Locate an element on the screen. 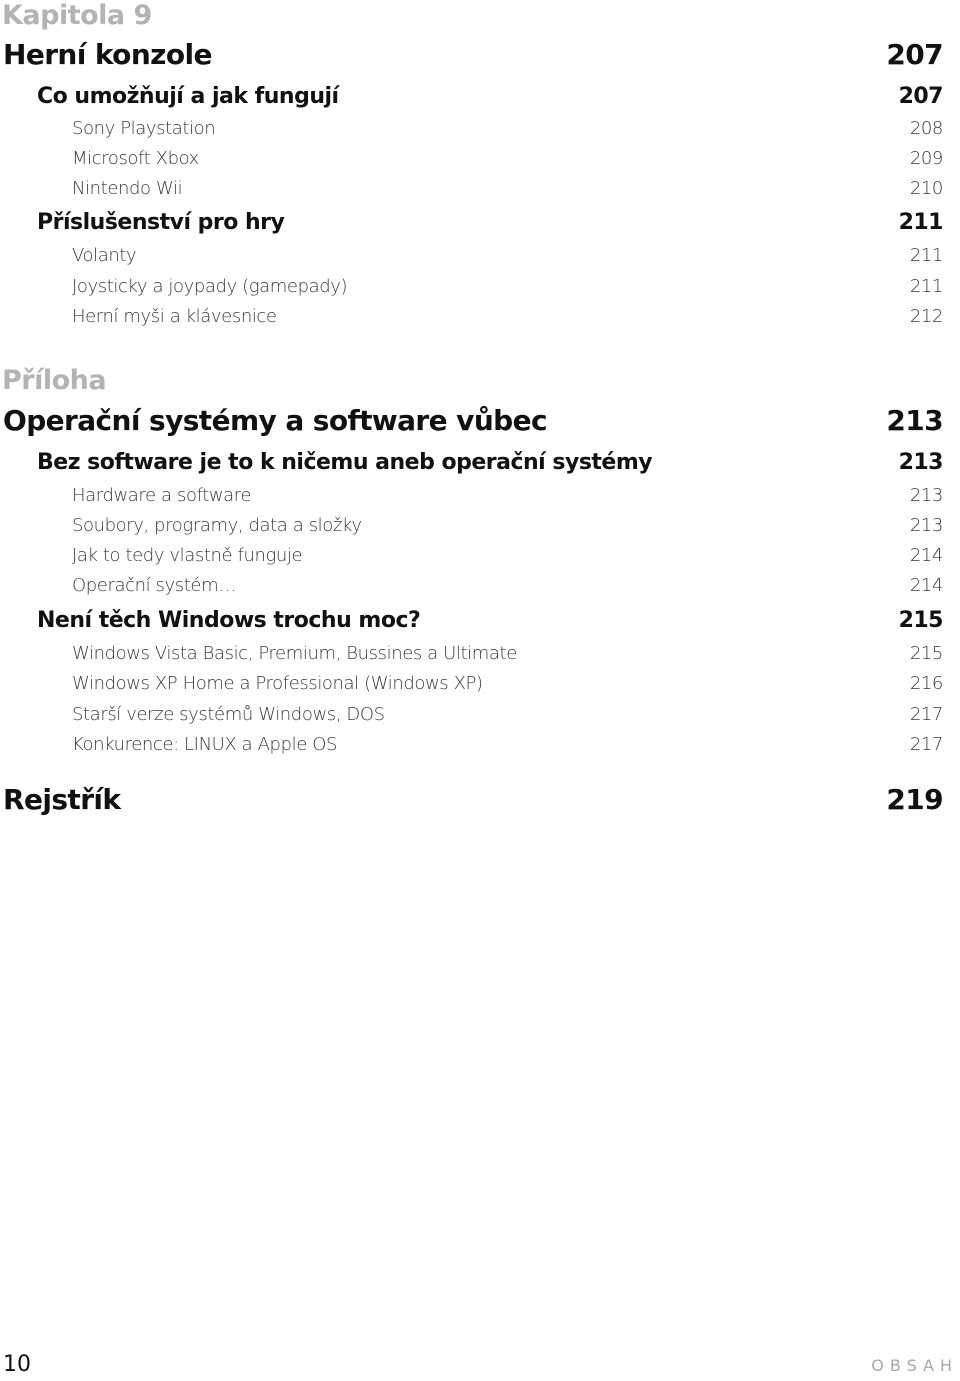 The height and width of the screenshot is (1381, 960). entry-title: Hardware a software is located at coordinates (162, 495).